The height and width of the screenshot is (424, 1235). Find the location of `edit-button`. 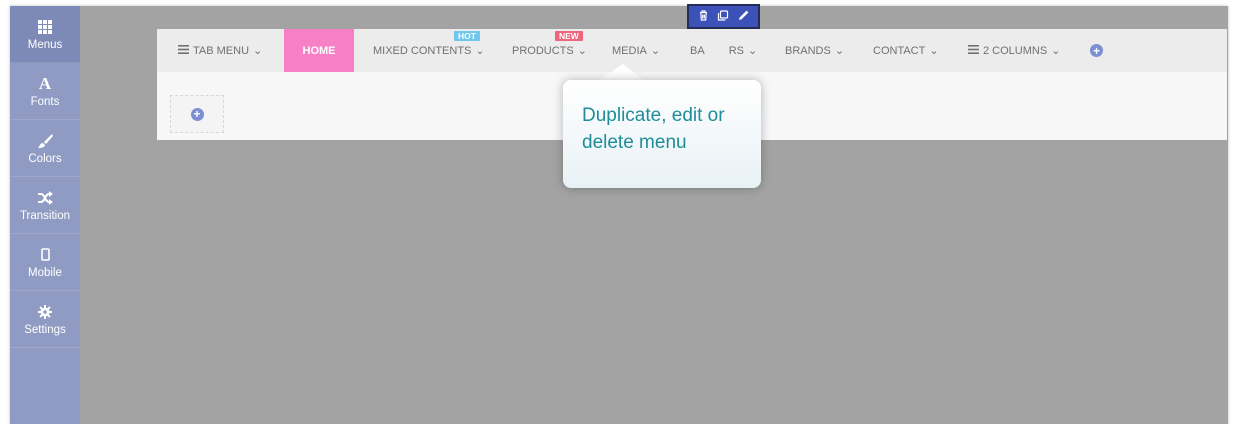

edit-button is located at coordinates (744, 17).